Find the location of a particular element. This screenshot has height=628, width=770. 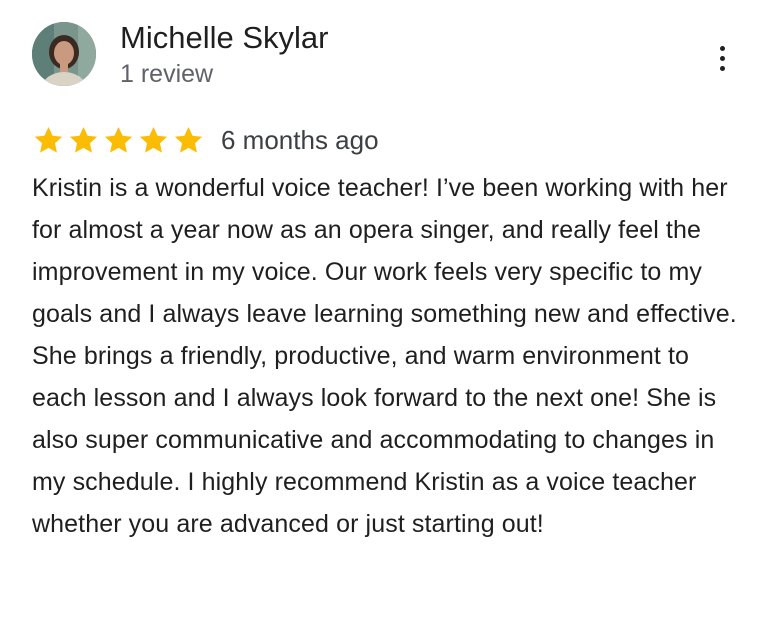

review-date: 6 months ago is located at coordinates (300, 140).